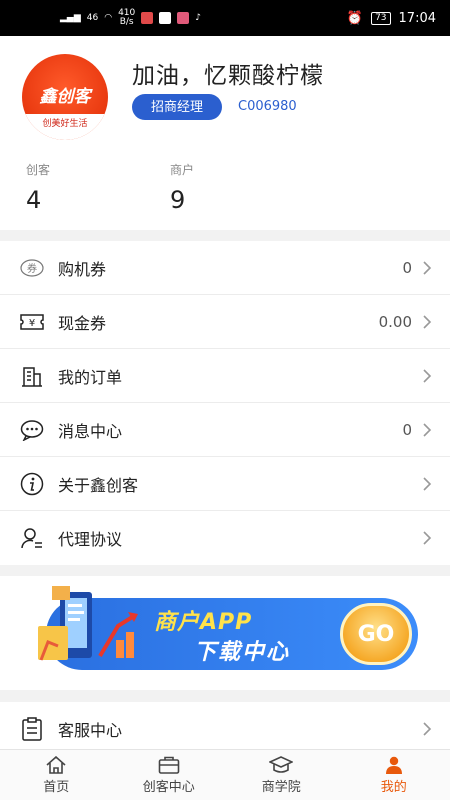 Image resolution: width=450 pixels, height=800 pixels. I want to click on menu-item-messages: 消息中心 0, so click(225, 430).